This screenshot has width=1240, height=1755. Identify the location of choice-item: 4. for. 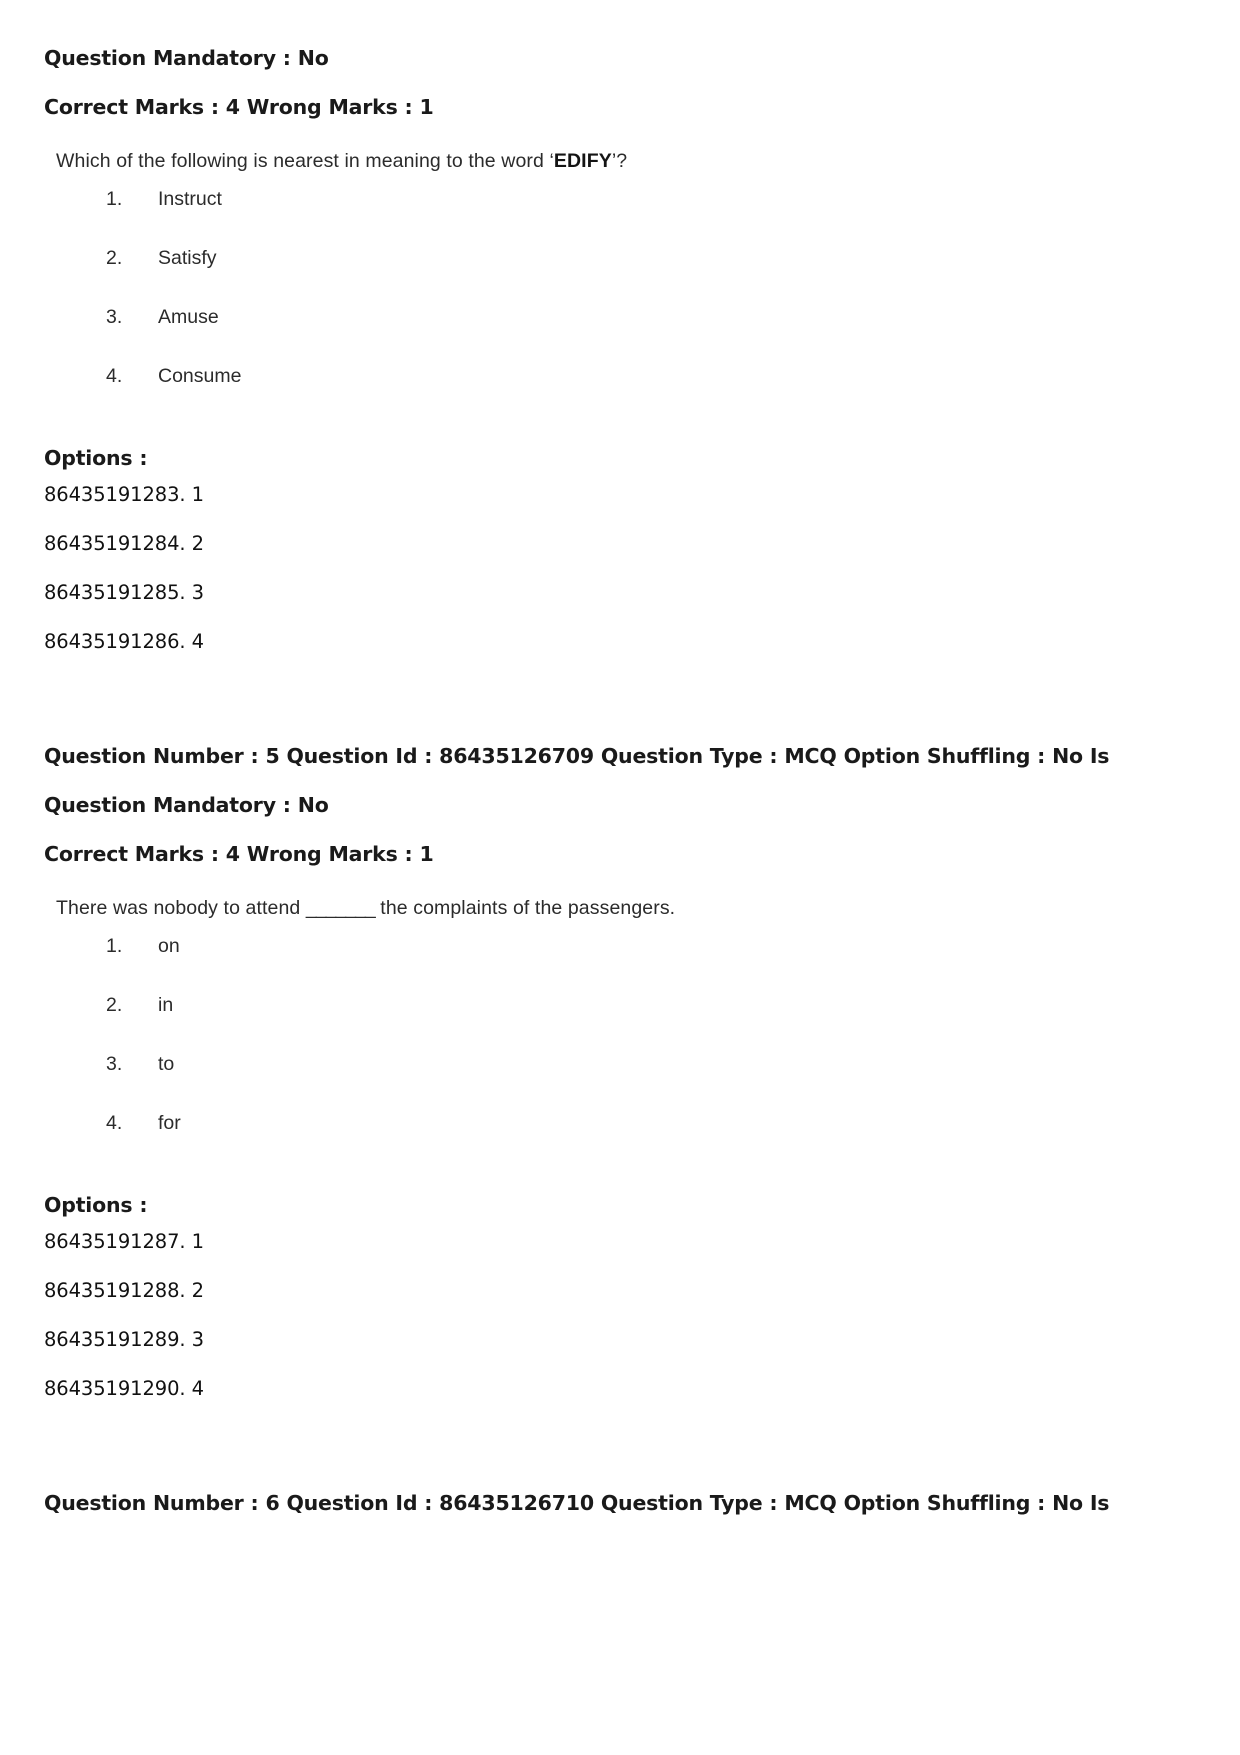
(620, 1141).